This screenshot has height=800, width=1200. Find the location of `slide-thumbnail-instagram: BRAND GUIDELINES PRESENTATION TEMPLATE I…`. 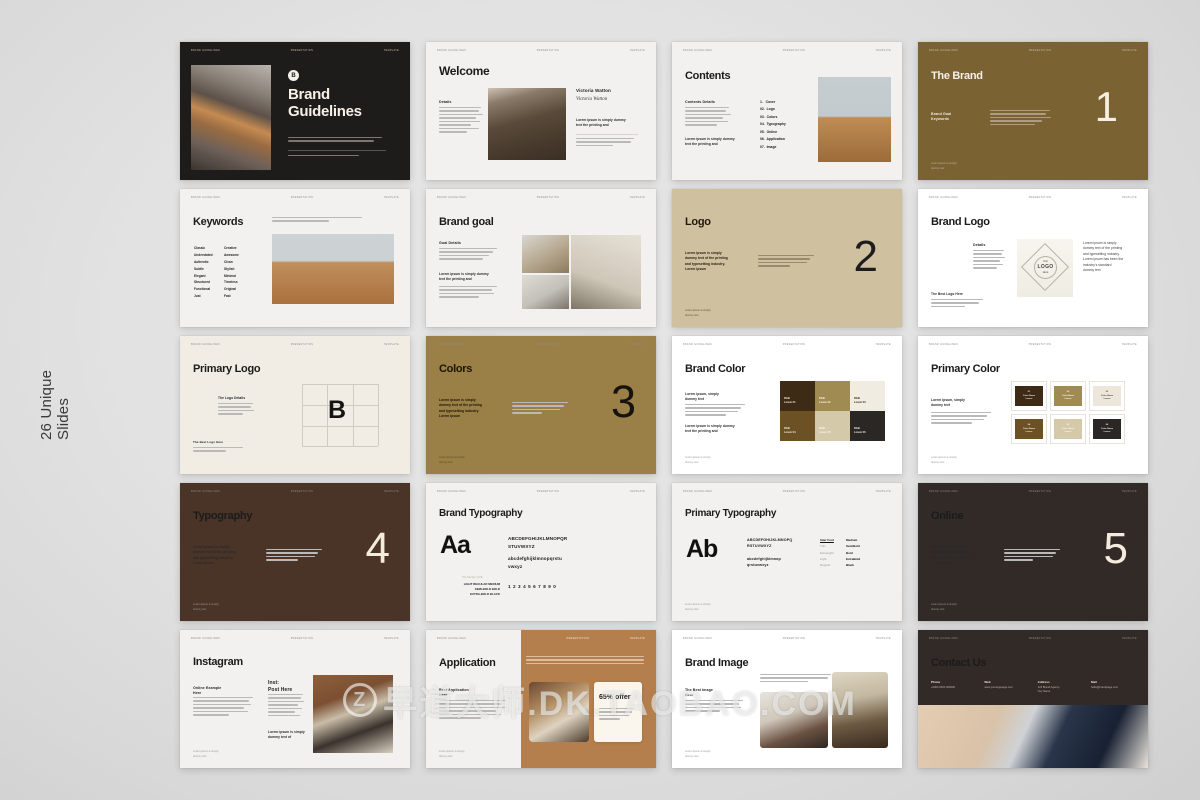

slide-thumbnail-instagram: BRAND GUIDELINES PRESENTATION TEMPLATE I… is located at coordinates (295, 699).